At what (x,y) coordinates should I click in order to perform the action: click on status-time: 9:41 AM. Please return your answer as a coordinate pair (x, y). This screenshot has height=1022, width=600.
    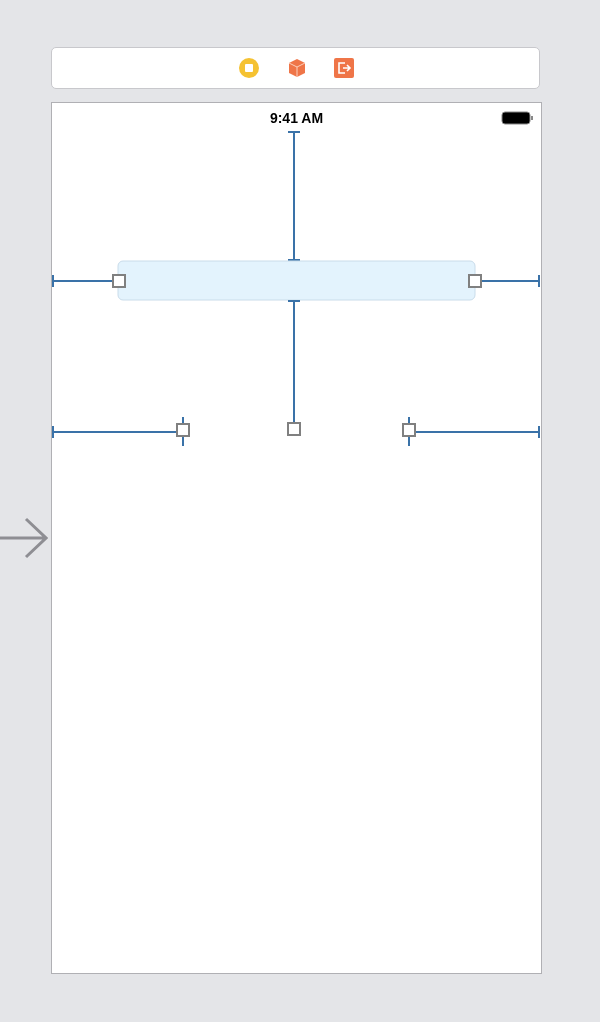
    Looking at the image, I should click on (296, 118).